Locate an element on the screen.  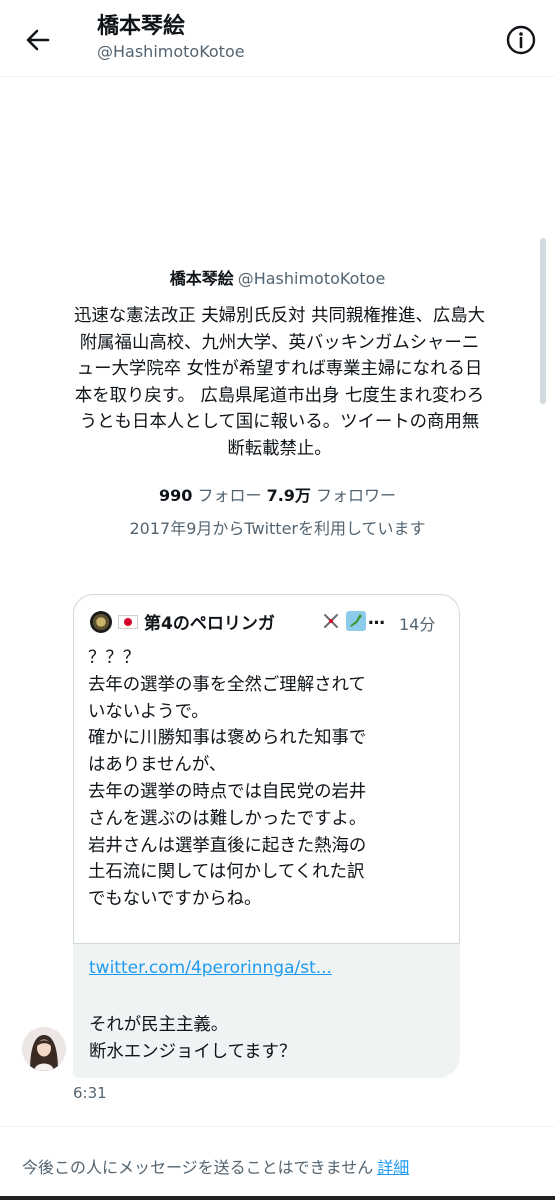
profile-name: 橋本琴絵 is located at coordinates (201, 278).